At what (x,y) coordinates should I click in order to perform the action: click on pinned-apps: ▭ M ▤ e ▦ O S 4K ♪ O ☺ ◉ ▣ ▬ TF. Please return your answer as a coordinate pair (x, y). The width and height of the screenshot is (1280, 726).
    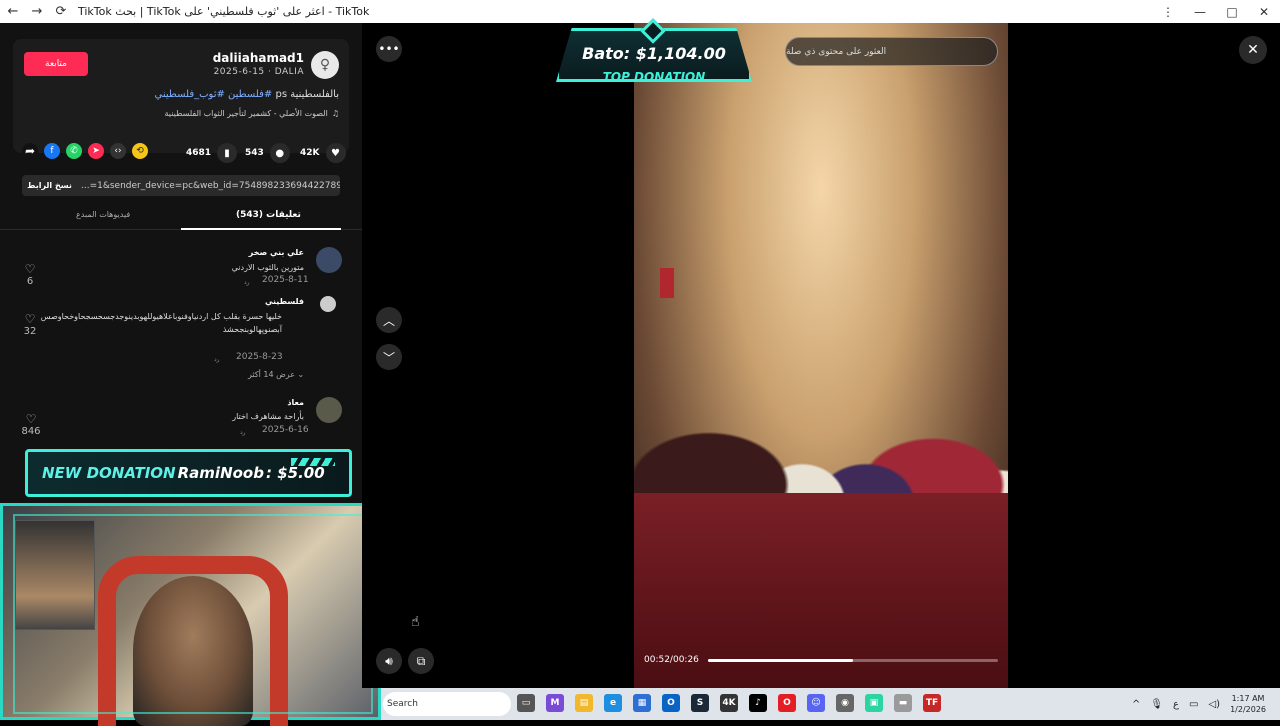
    Looking at the image, I should click on (729, 703).